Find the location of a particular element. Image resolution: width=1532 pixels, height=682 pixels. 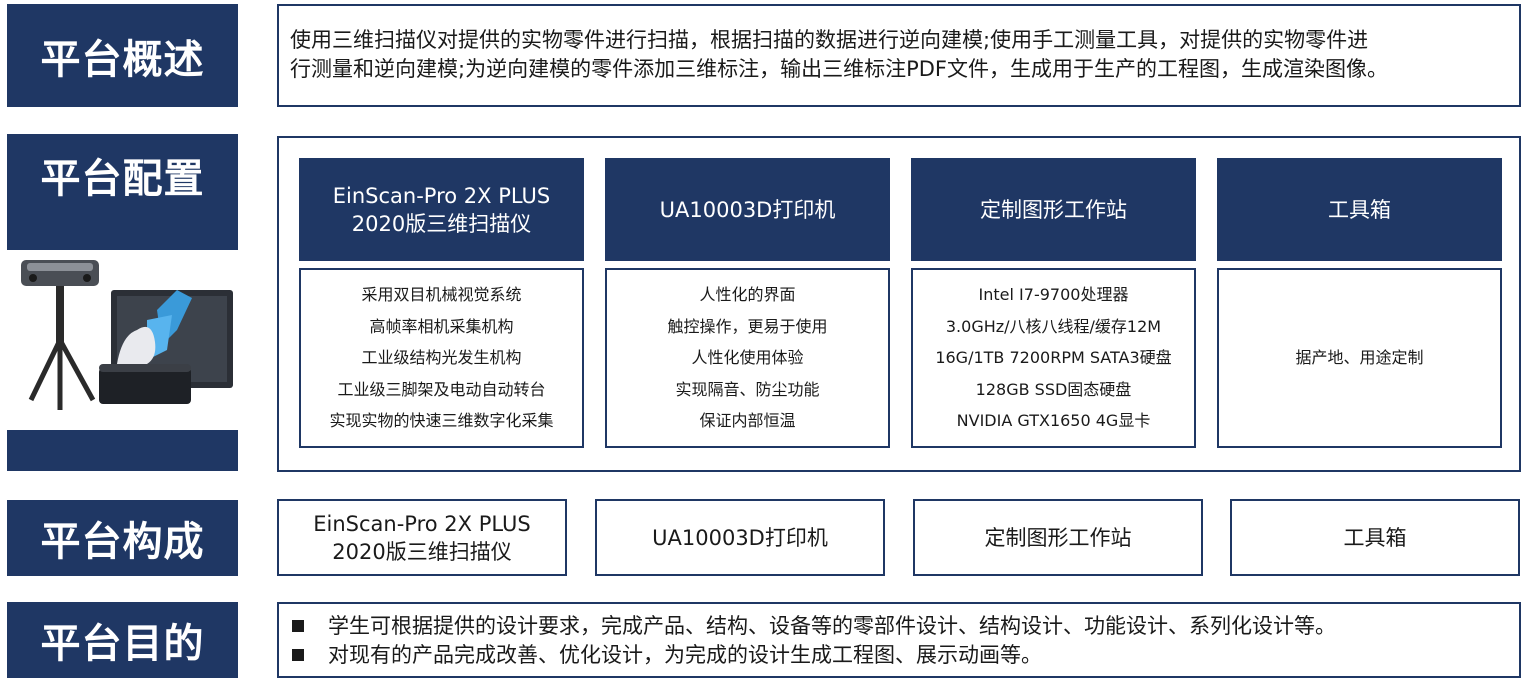

spec-line: 工业级结构光发生机构 is located at coordinates (441, 358).